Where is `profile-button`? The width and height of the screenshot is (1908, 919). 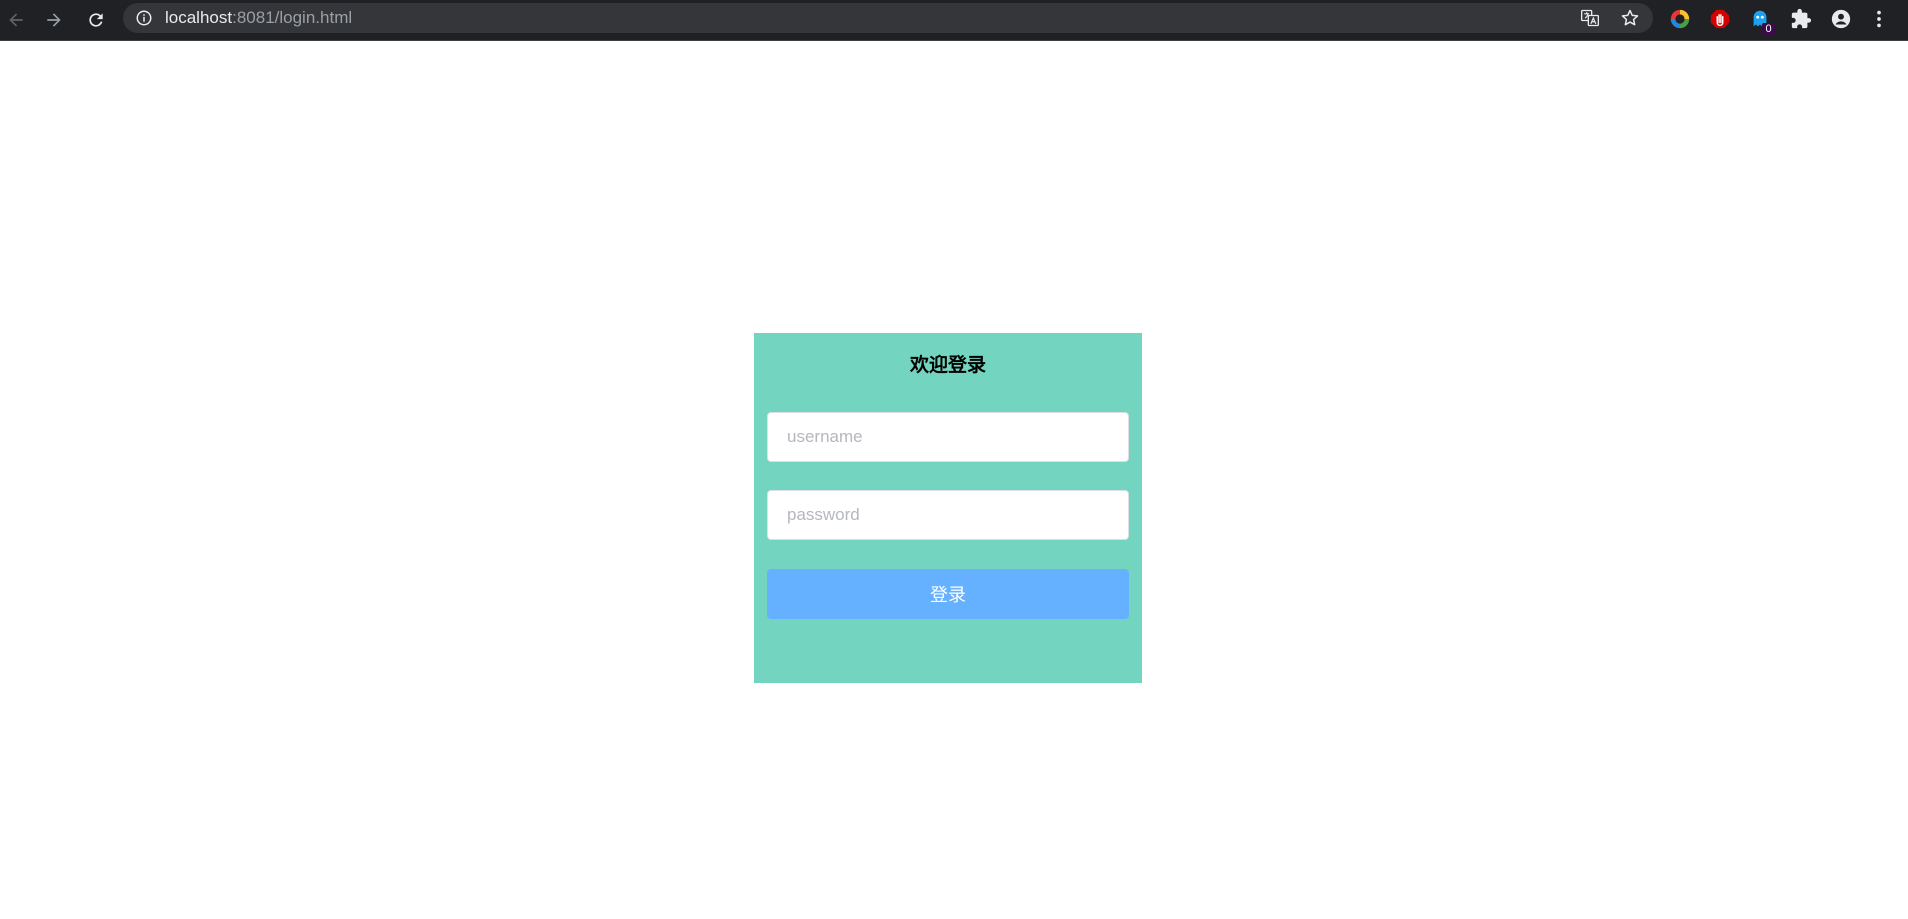 profile-button is located at coordinates (1841, 19).